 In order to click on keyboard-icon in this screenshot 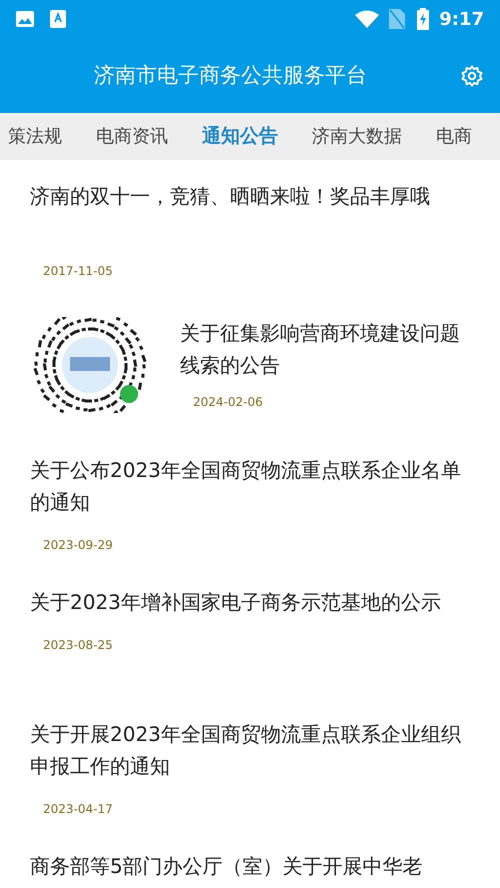, I will do `click(58, 19)`.